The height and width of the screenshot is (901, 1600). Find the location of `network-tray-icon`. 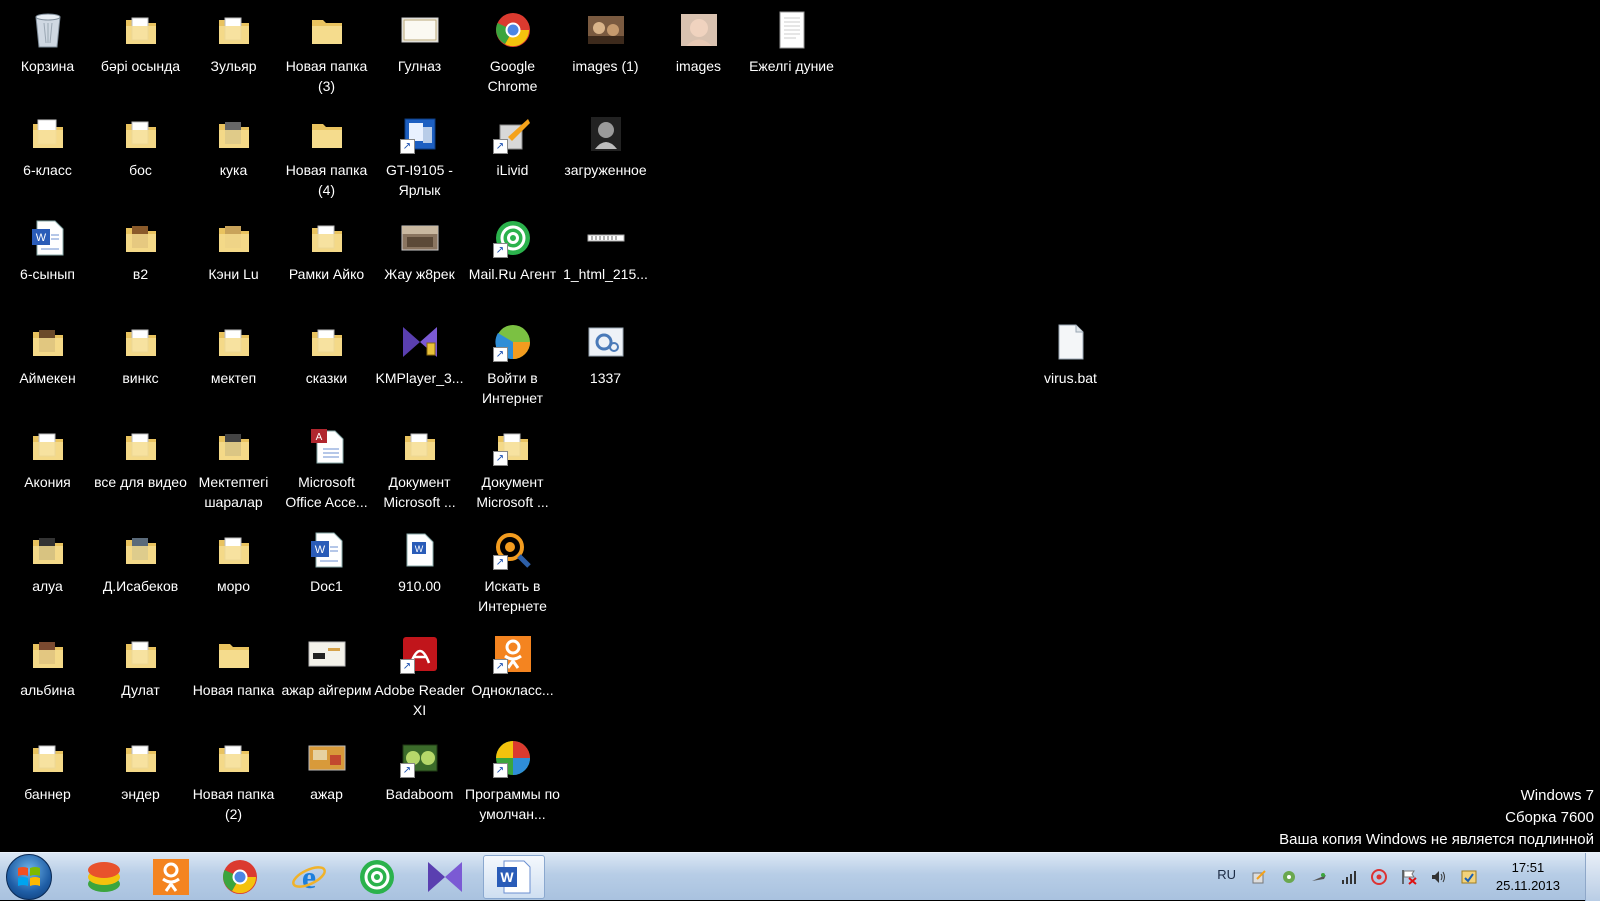

network-tray-icon is located at coordinates (1319, 877).